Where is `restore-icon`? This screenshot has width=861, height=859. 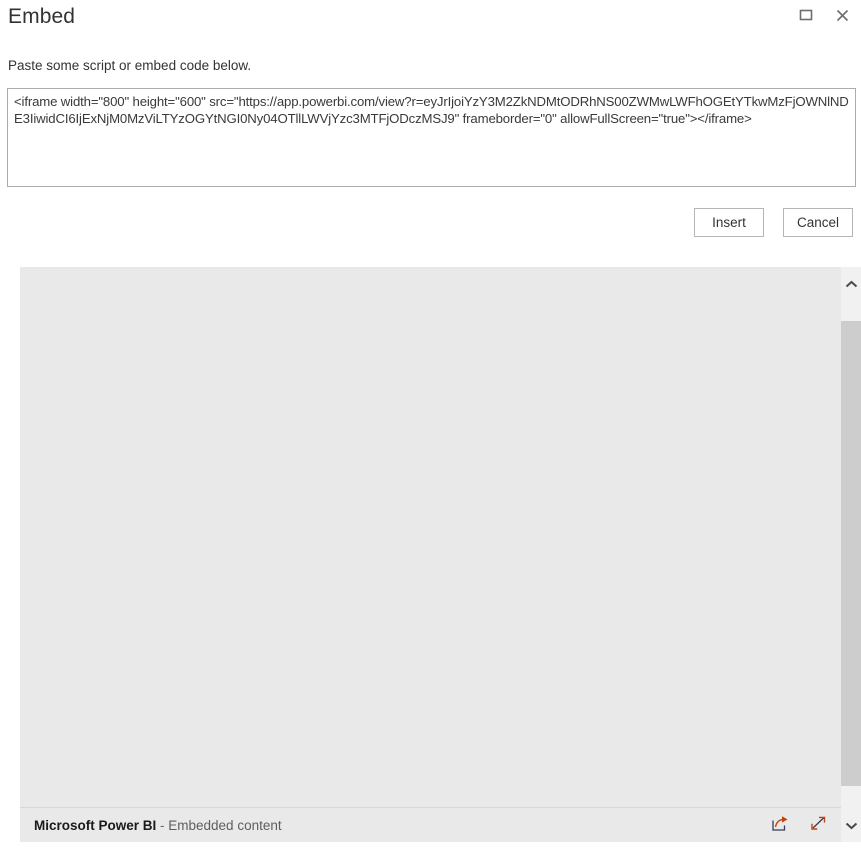 restore-icon is located at coordinates (806, 15).